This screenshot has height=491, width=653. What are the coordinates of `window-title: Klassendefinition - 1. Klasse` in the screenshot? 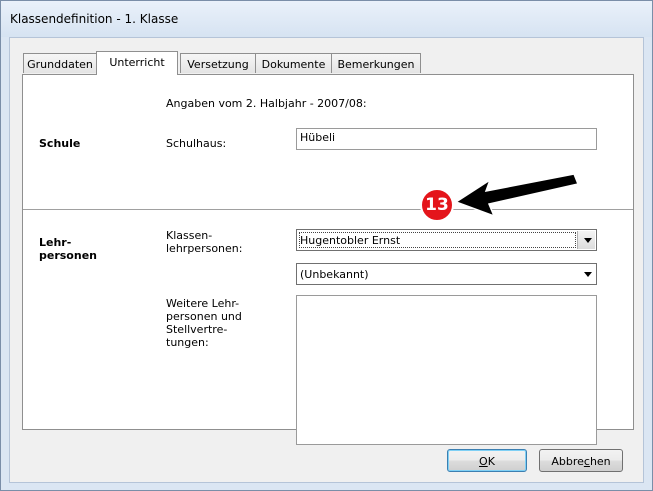 It's located at (94, 19).